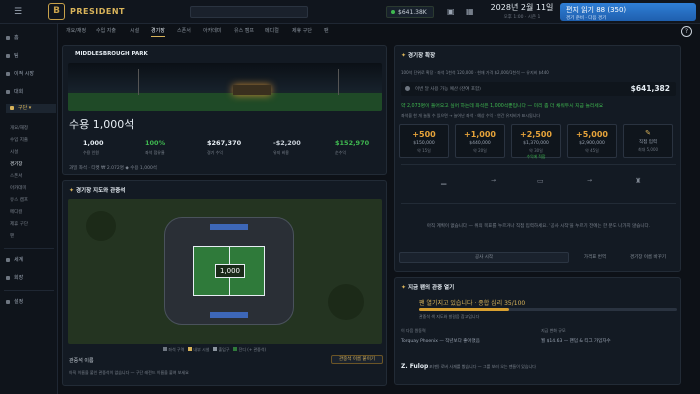  What do you see at coordinates (12, 55) in the screenshot?
I see `sidebar-item-team: 팀` at bounding box center [12, 55].